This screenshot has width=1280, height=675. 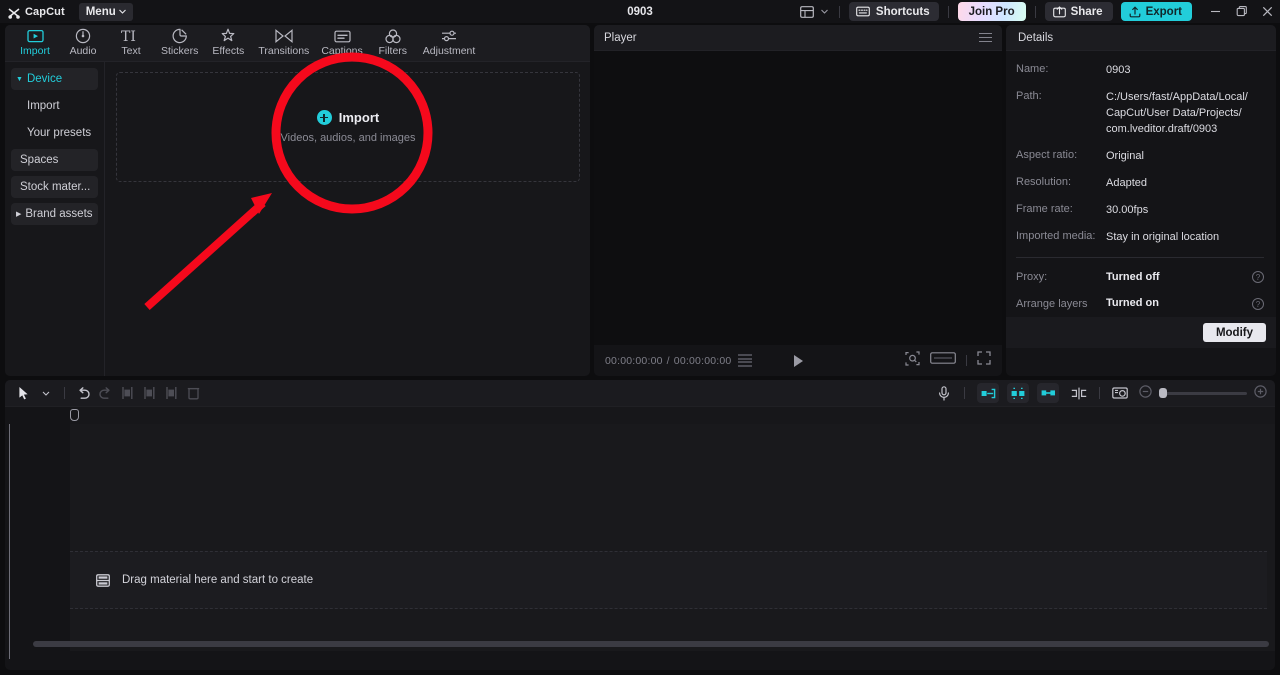 I want to click on minimize-button, so click(x=1215, y=11).